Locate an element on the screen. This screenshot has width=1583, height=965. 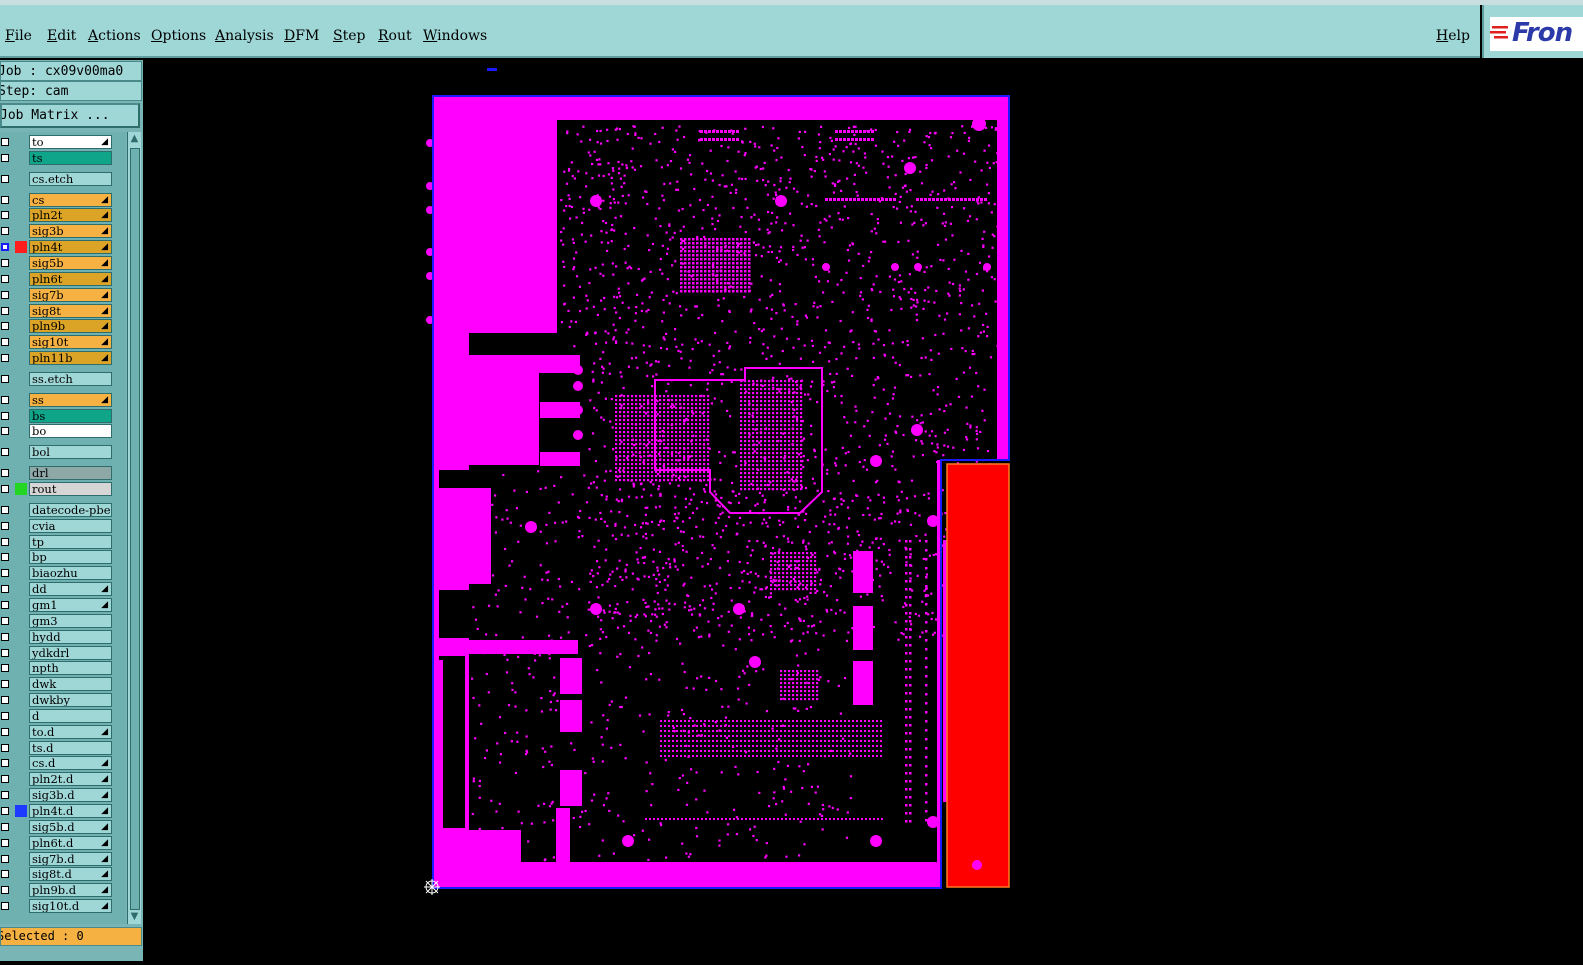
layer-row-sig10t-d: sig10t.d ◢ is located at coordinates (57, 906).